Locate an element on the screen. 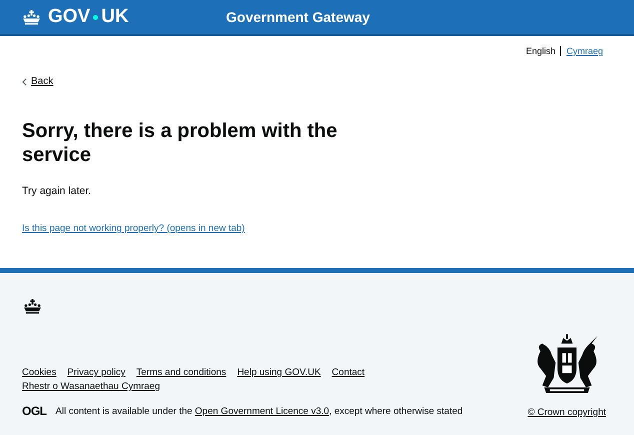 Image resolution: width=634 pixels, height=435 pixels. logo-text: GOV is located at coordinates (69, 17).